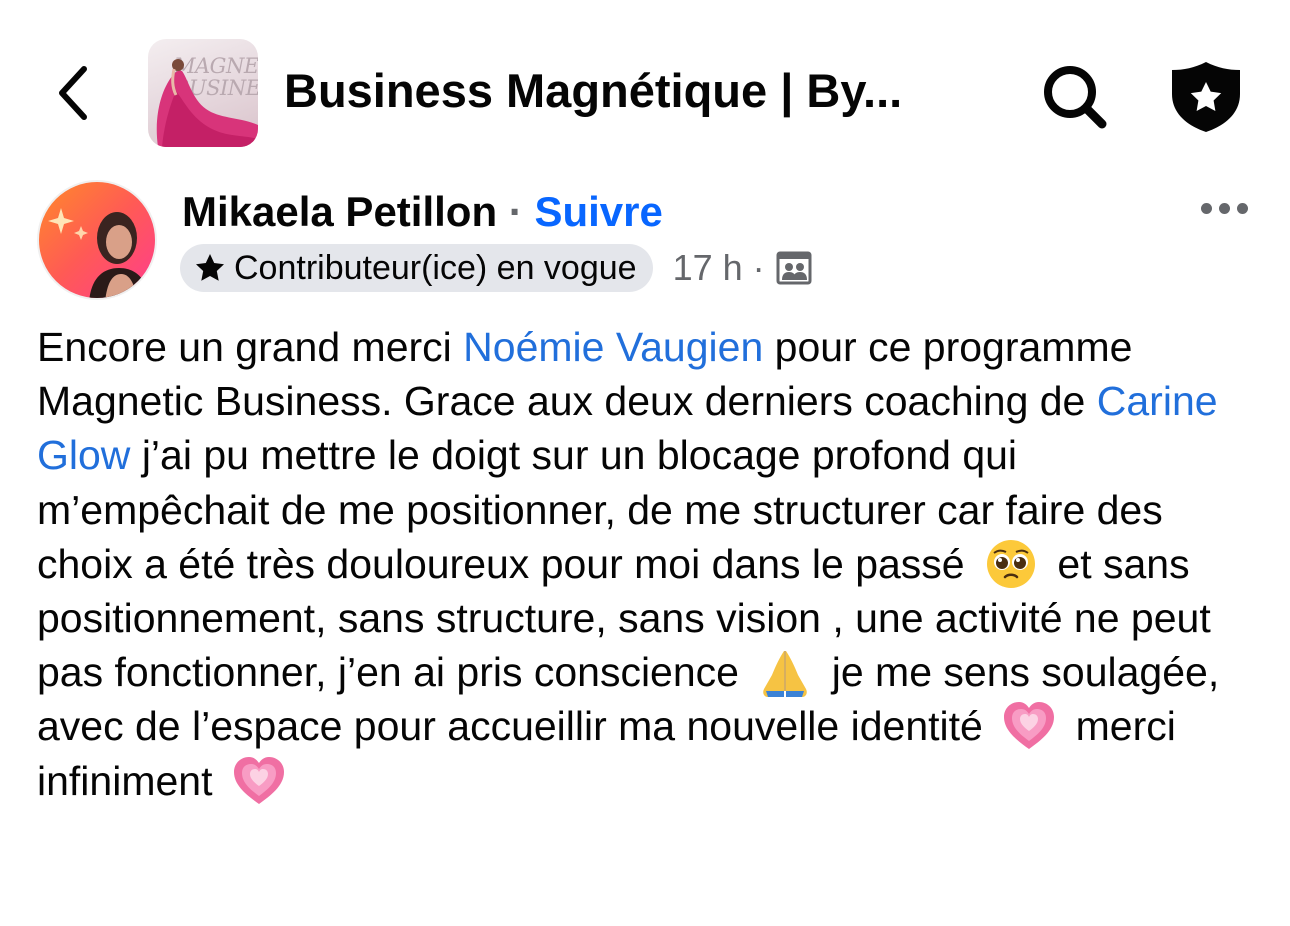  I want to click on search-icon, so click(1075, 97).